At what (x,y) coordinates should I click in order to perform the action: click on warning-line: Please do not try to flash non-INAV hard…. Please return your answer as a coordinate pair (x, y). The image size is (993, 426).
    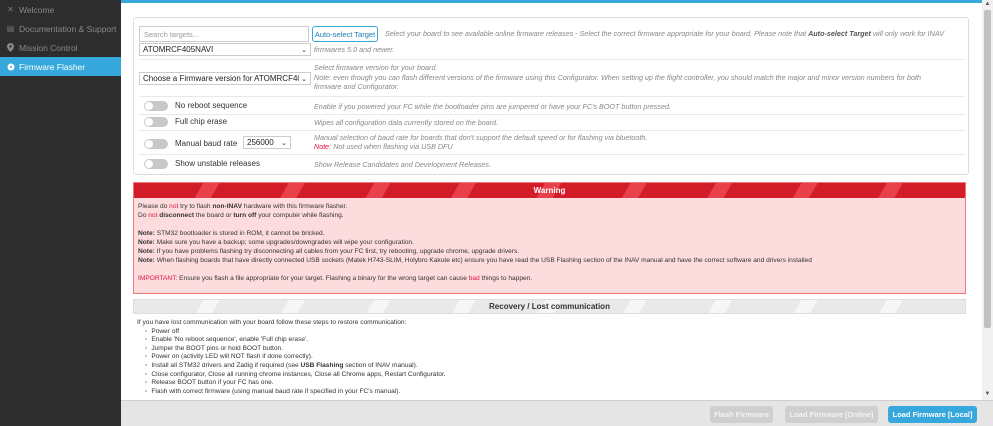
    Looking at the image, I should click on (243, 206).